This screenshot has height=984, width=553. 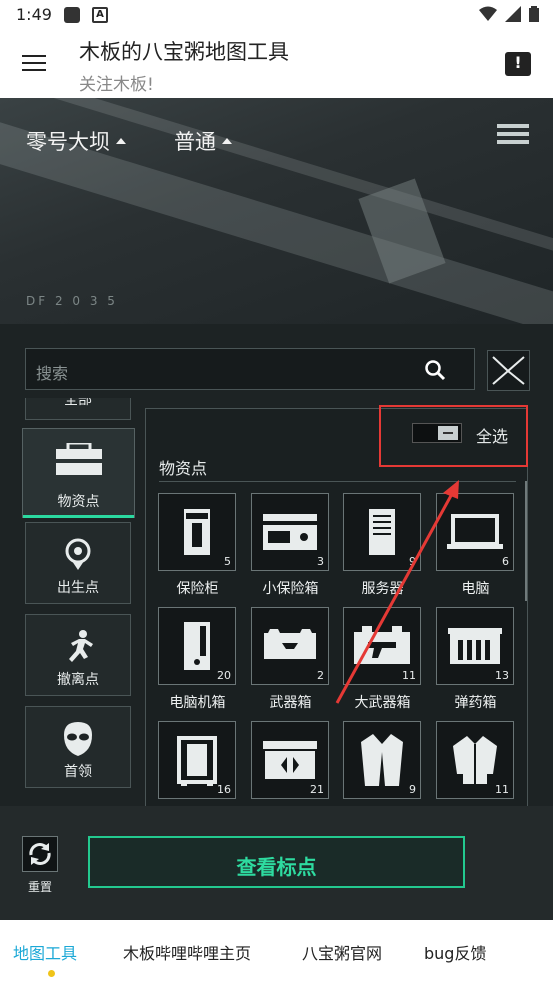 What do you see at coordinates (382, 703) in the screenshot?
I see `item-label: 大武器箱` at bounding box center [382, 703].